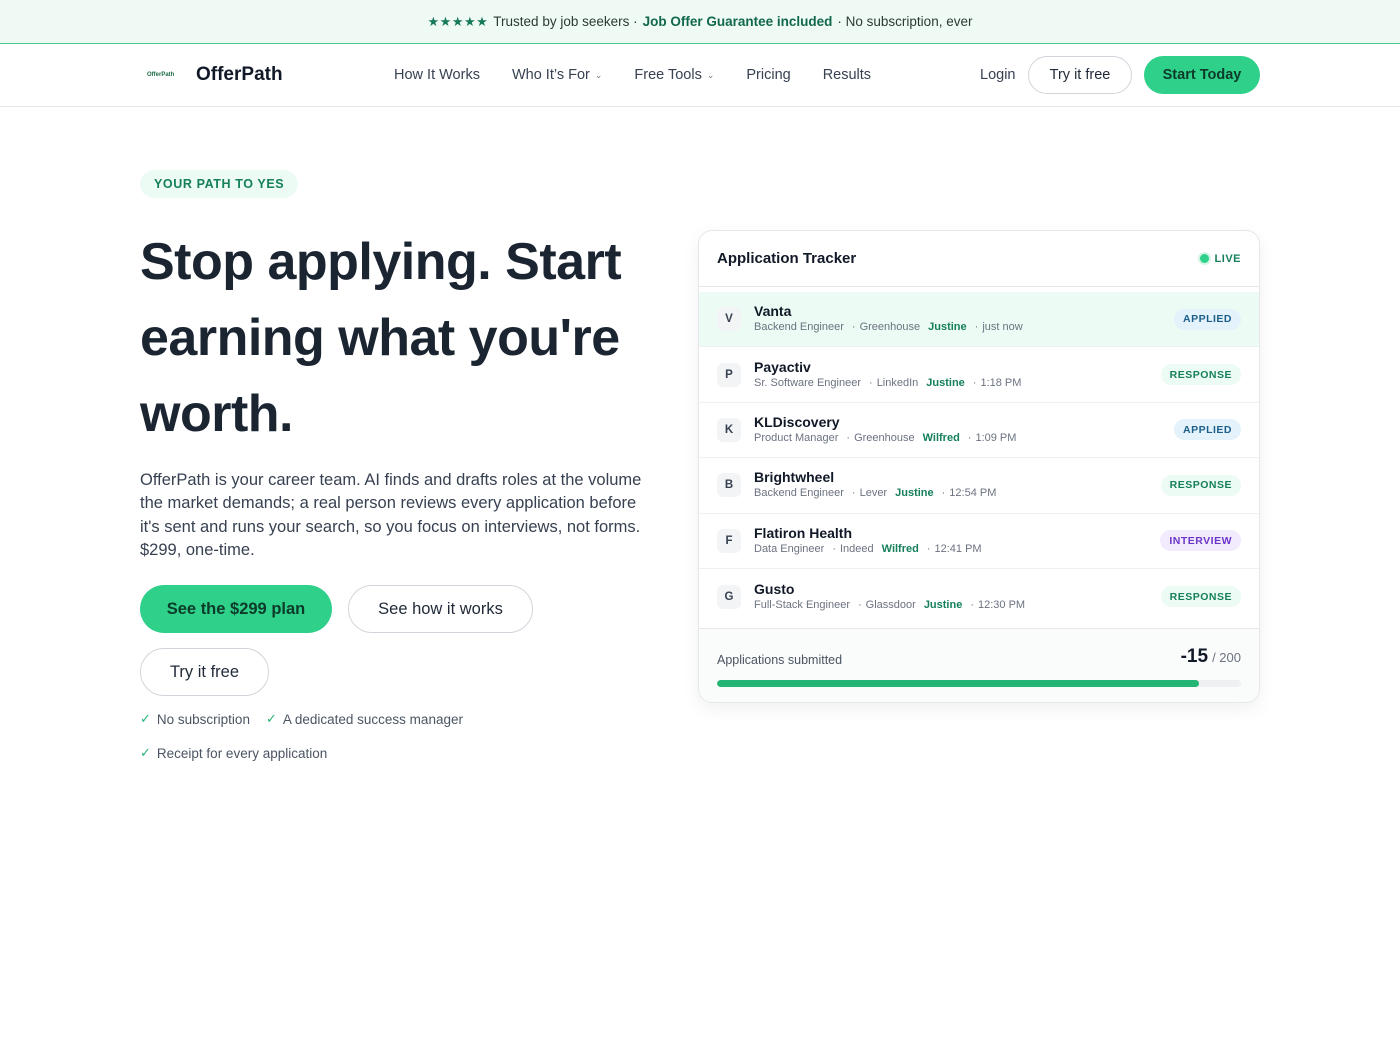 This screenshot has height=1050, width=1400. I want to click on row-meta: Data Engineer · Indeed Wilfred · 12:41 PM, so click(957, 549).